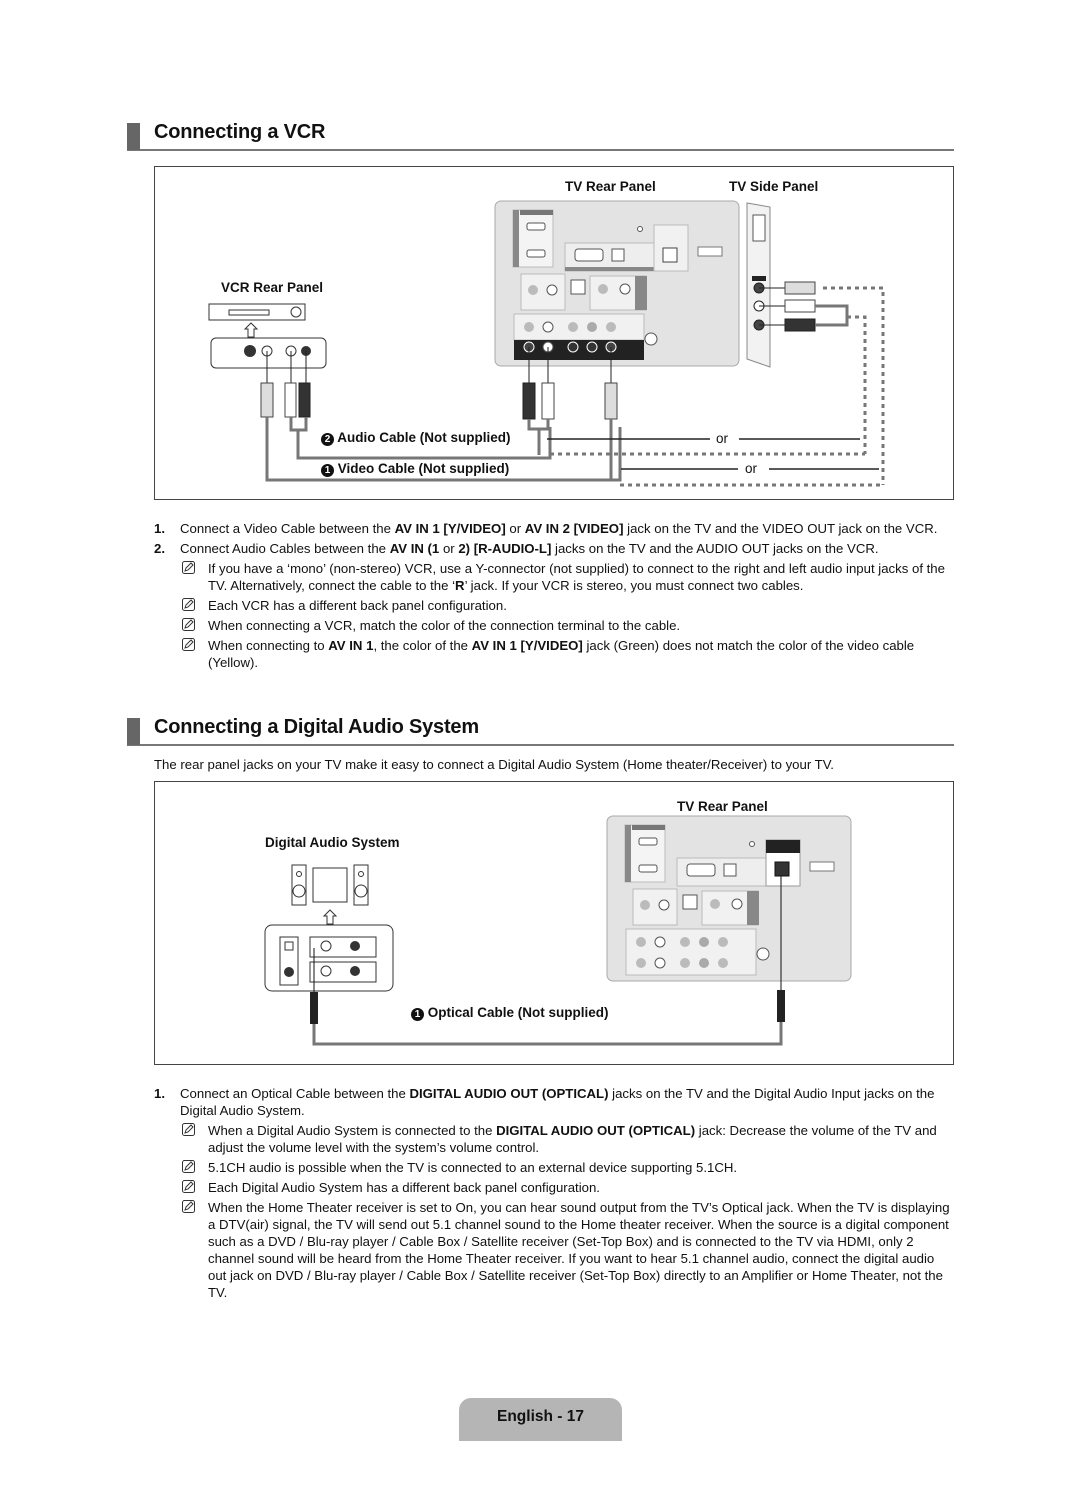 This screenshot has width=1080, height=1488. Describe the element at coordinates (415, 469) in the screenshot. I see `video-cable-label: 1 Video Cable (Not supplied)` at that location.